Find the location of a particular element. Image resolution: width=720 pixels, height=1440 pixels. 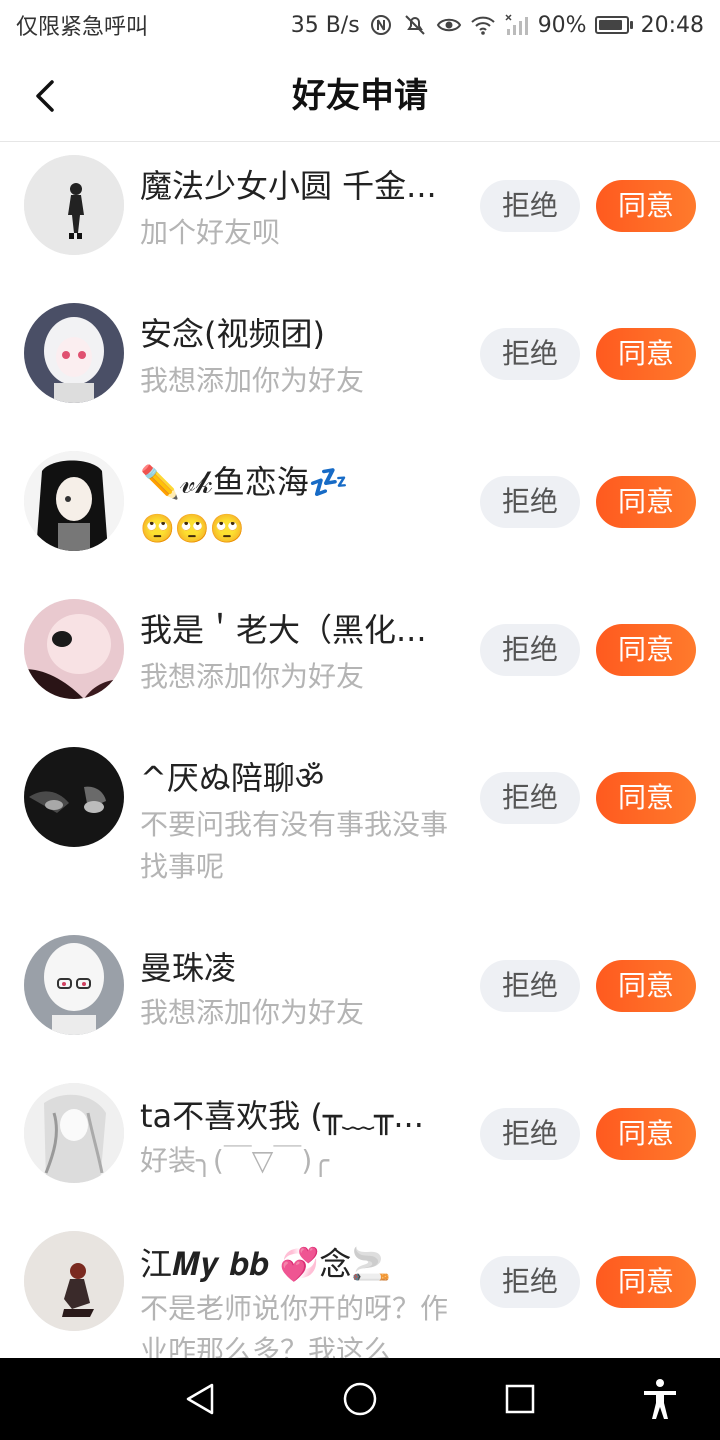

network-speed: 35 B/s is located at coordinates (325, 25).